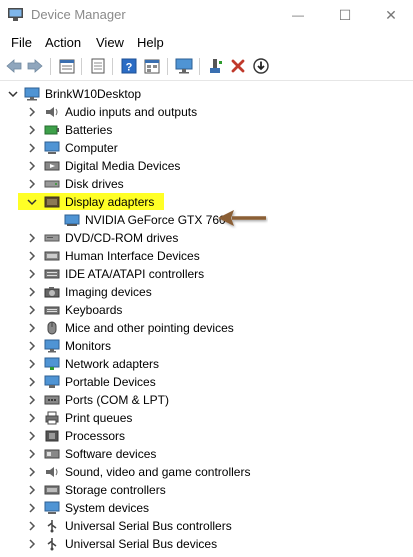 The image size is (413, 557). Describe the element at coordinates (52, 292) in the screenshot. I see `camera-icon` at that location.